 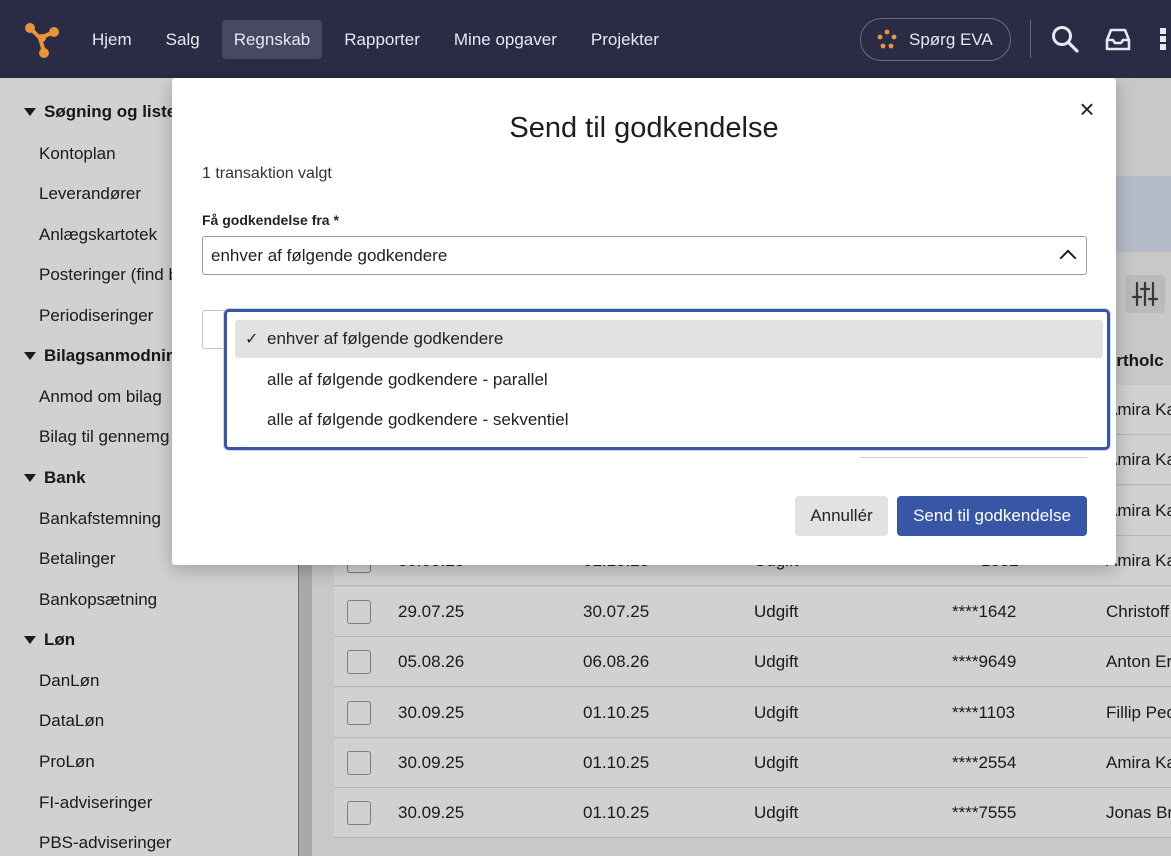 I want to click on nav-mine-opgaver: Mine opgaver, so click(x=505, y=39).